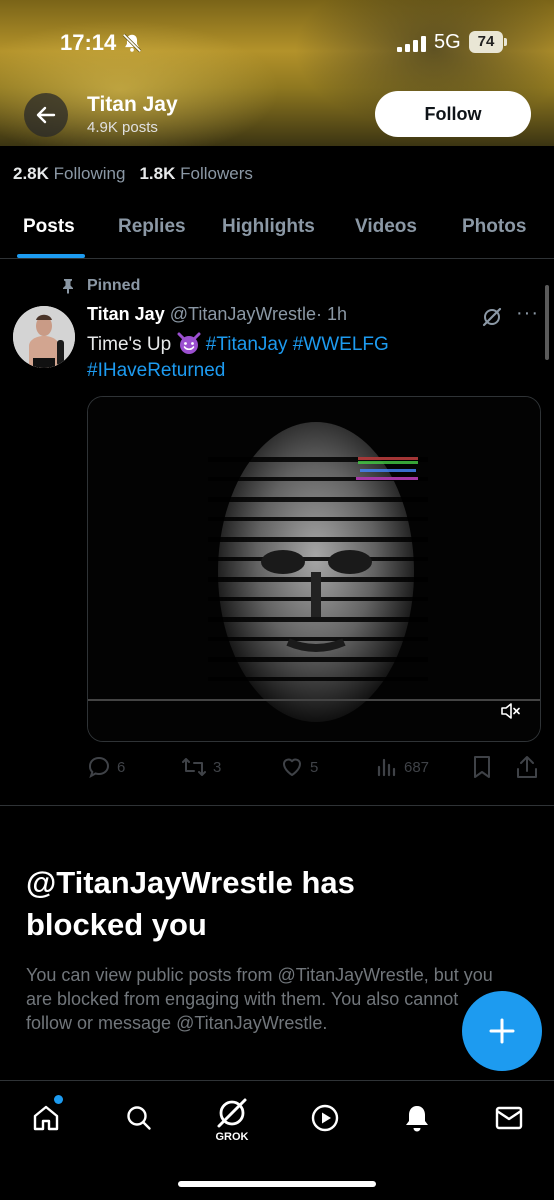 The image size is (554, 1200). I want to click on hashtag-link: #WWELFG, so click(341, 344).